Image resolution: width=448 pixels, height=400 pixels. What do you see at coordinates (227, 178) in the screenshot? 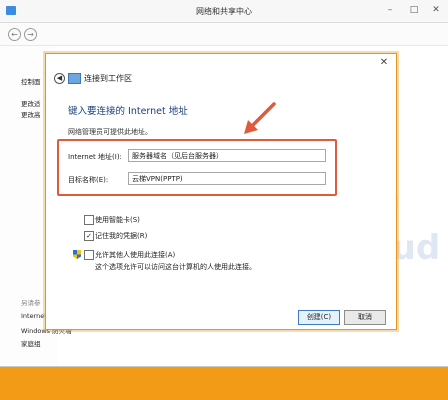
I see `destination-name-input: 云梯VPN(PPTP)` at bounding box center [227, 178].